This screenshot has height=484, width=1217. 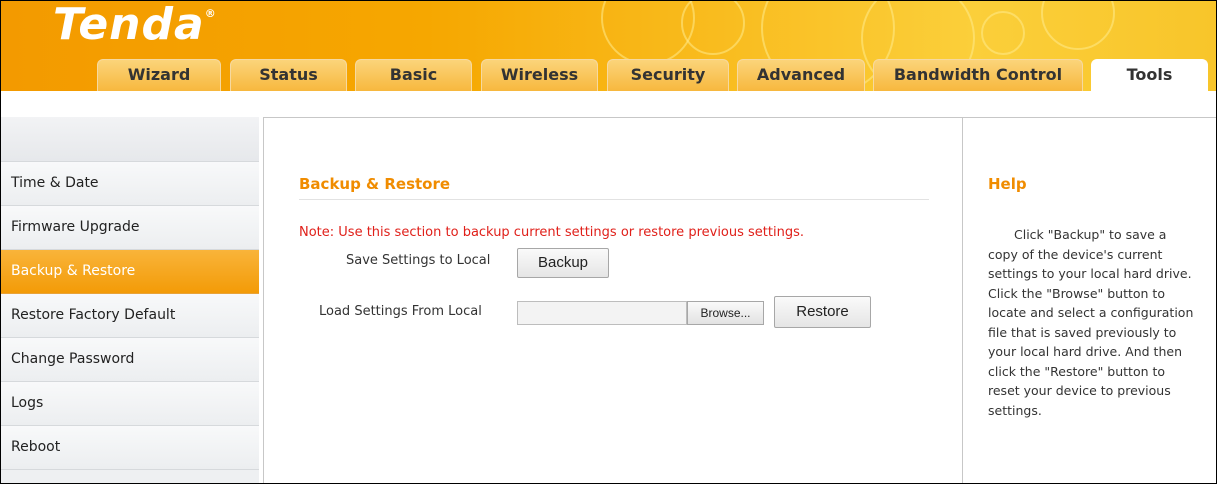 What do you see at coordinates (75, 227) in the screenshot?
I see `sidebar-item-label: Firmware Upgrade` at bounding box center [75, 227].